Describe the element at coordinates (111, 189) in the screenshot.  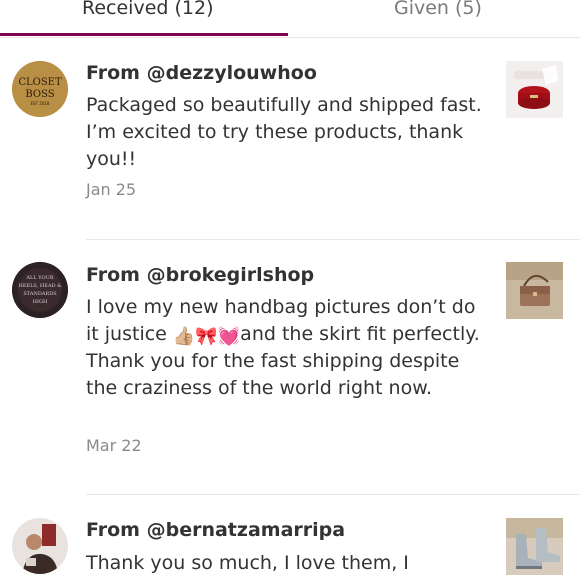
I see `review-date: Jan 25` at that location.